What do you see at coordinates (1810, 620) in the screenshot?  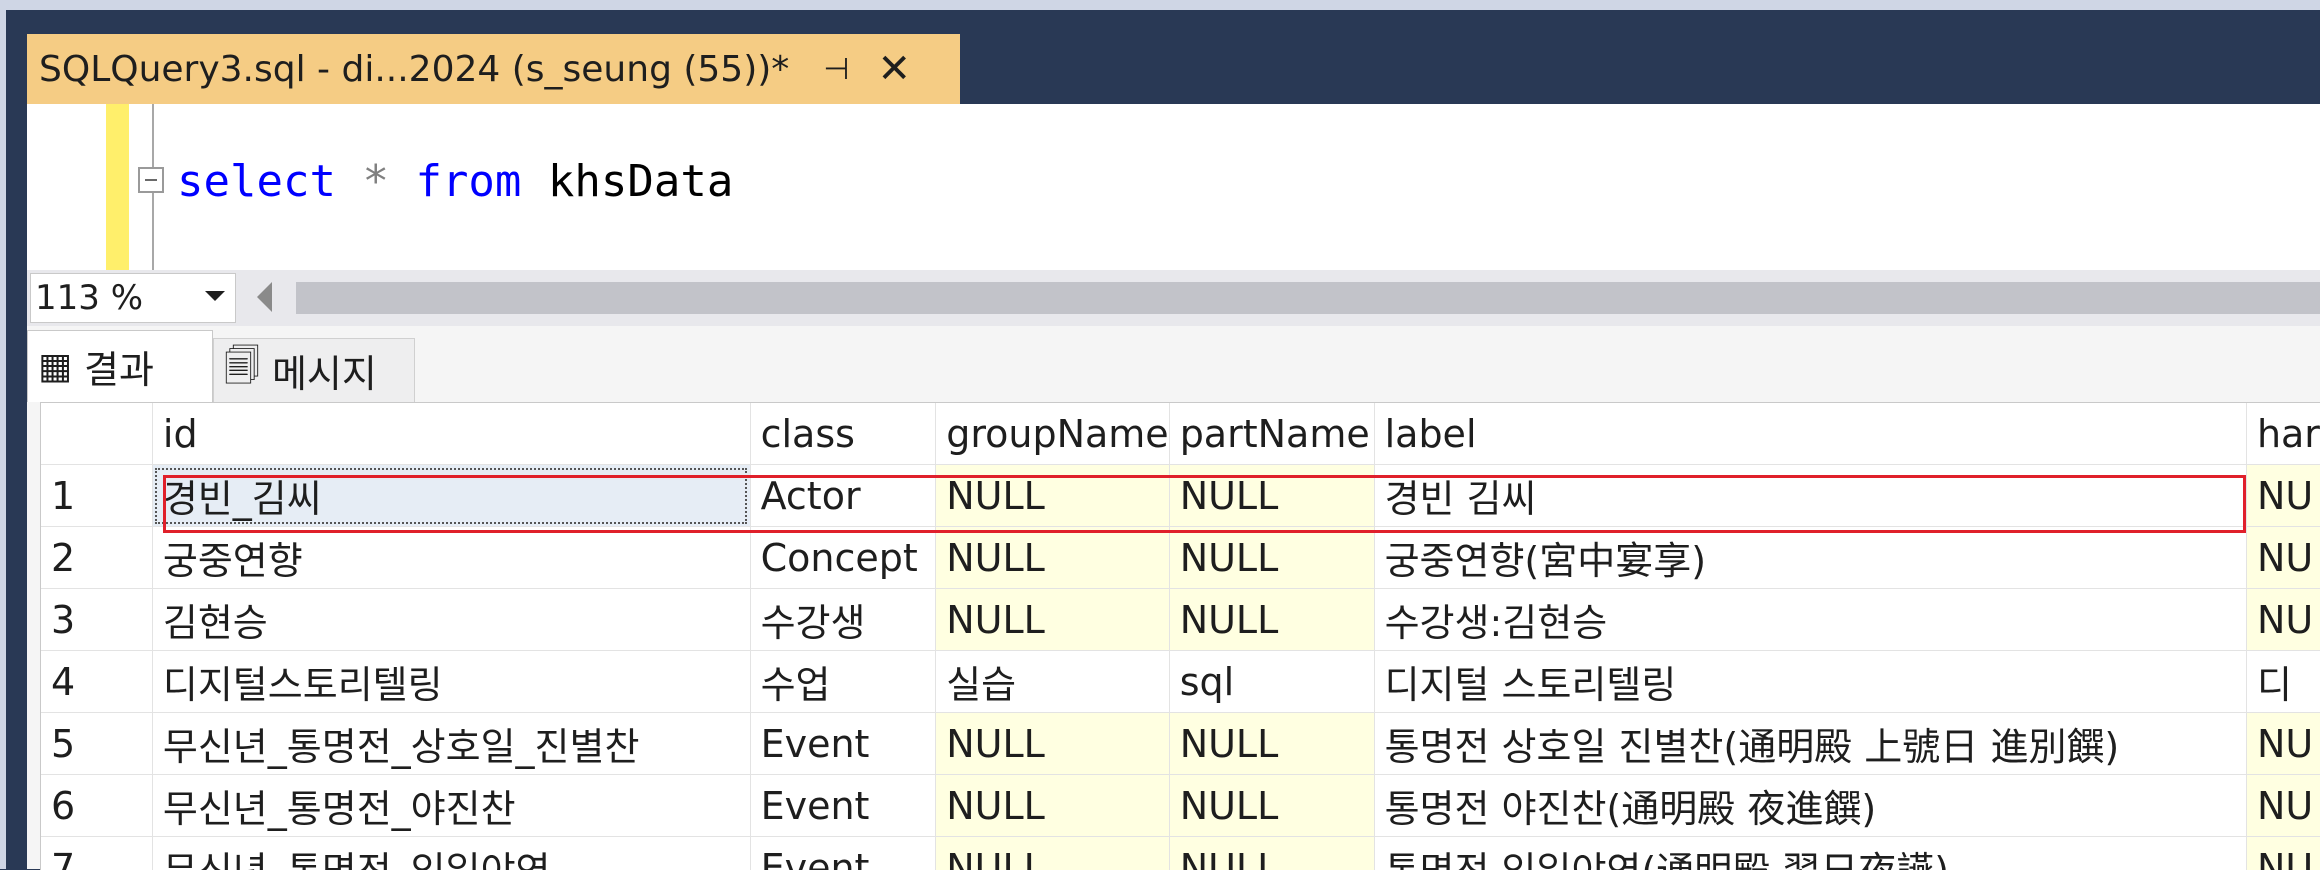 I see `cell-label: 수강생:김현승` at bounding box center [1810, 620].